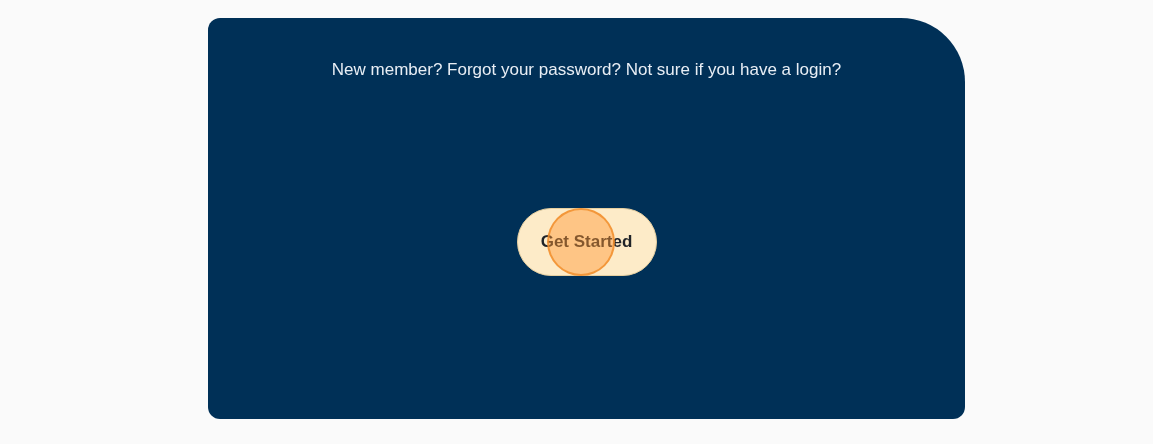 The width and height of the screenshot is (1153, 444). What do you see at coordinates (586, 70) in the screenshot?
I see `login-prompt: New member? Forgot your password? Not sure if you have a login?` at bounding box center [586, 70].